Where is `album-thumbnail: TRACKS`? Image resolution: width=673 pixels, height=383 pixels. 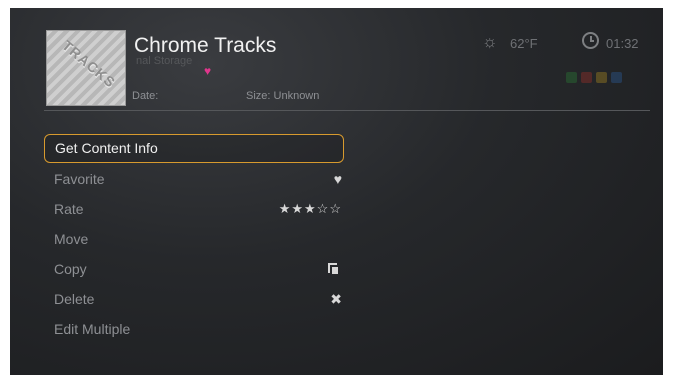
album-thumbnail: TRACKS is located at coordinates (86, 68).